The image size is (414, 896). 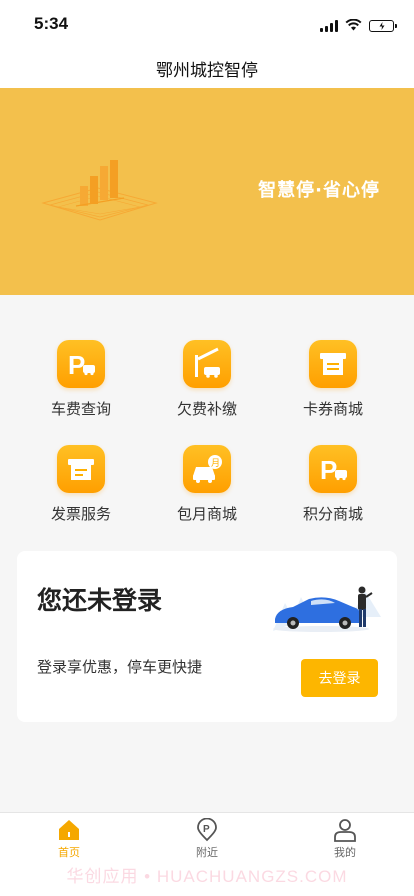 I want to click on tab-label: 附近, so click(x=207, y=852).